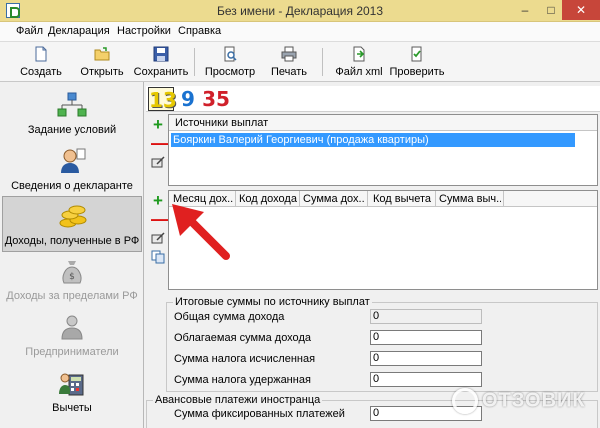  Describe the element at coordinates (201, 232) in the screenshot. I see `annotation-arrow-icon` at that location.